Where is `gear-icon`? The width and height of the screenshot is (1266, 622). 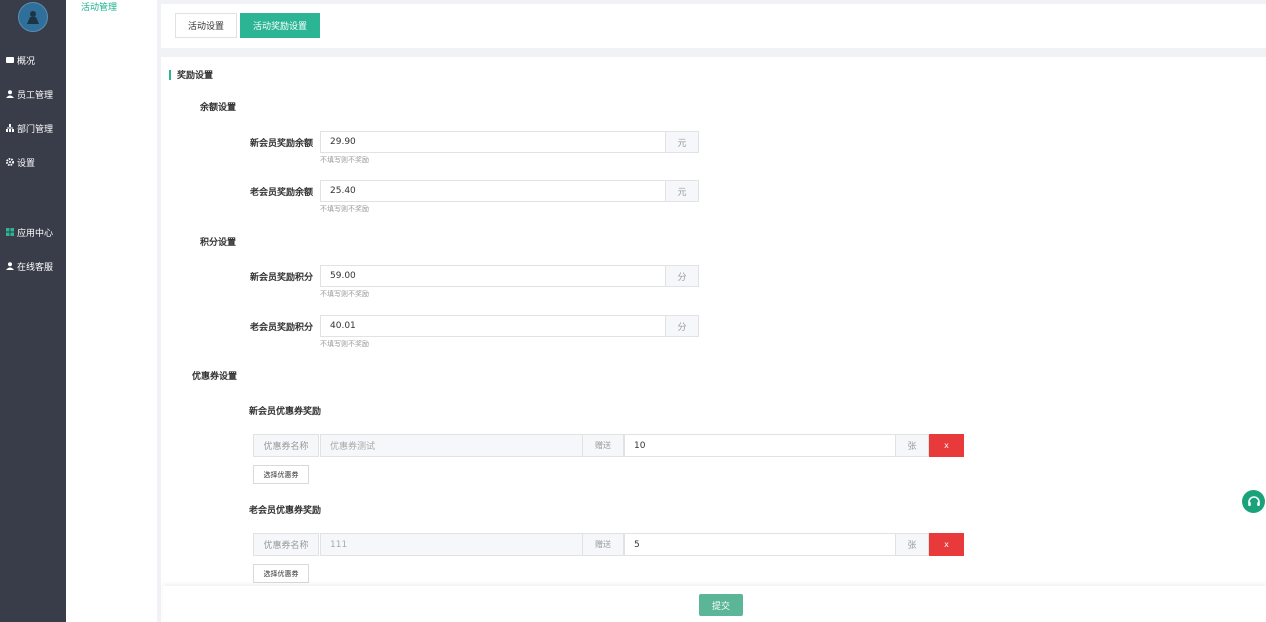 gear-icon is located at coordinates (10, 162).